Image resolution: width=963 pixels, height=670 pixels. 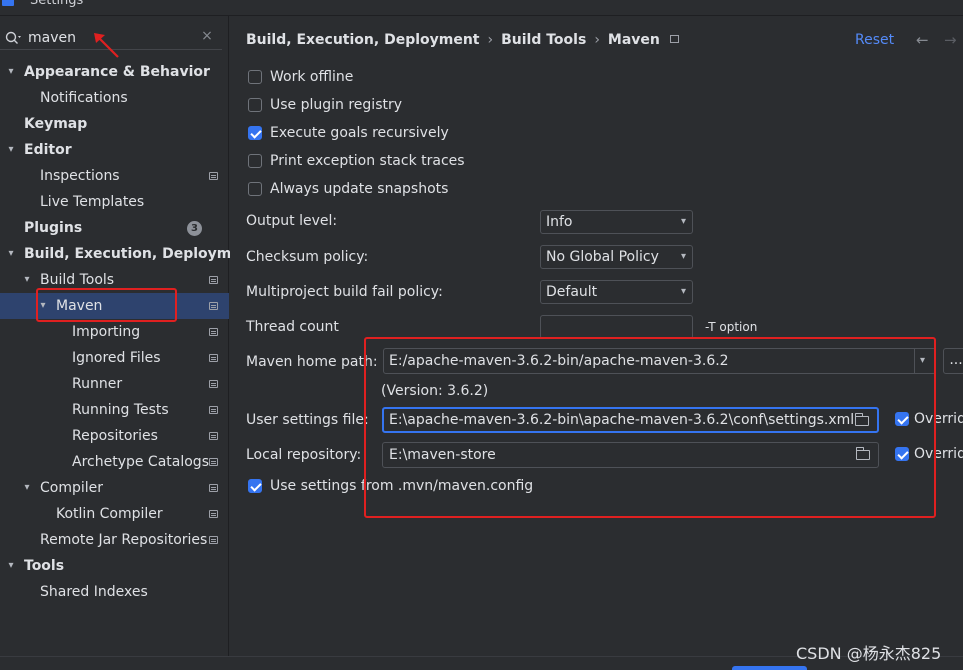 I want to click on select-value: Default, so click(x=572, y=292).